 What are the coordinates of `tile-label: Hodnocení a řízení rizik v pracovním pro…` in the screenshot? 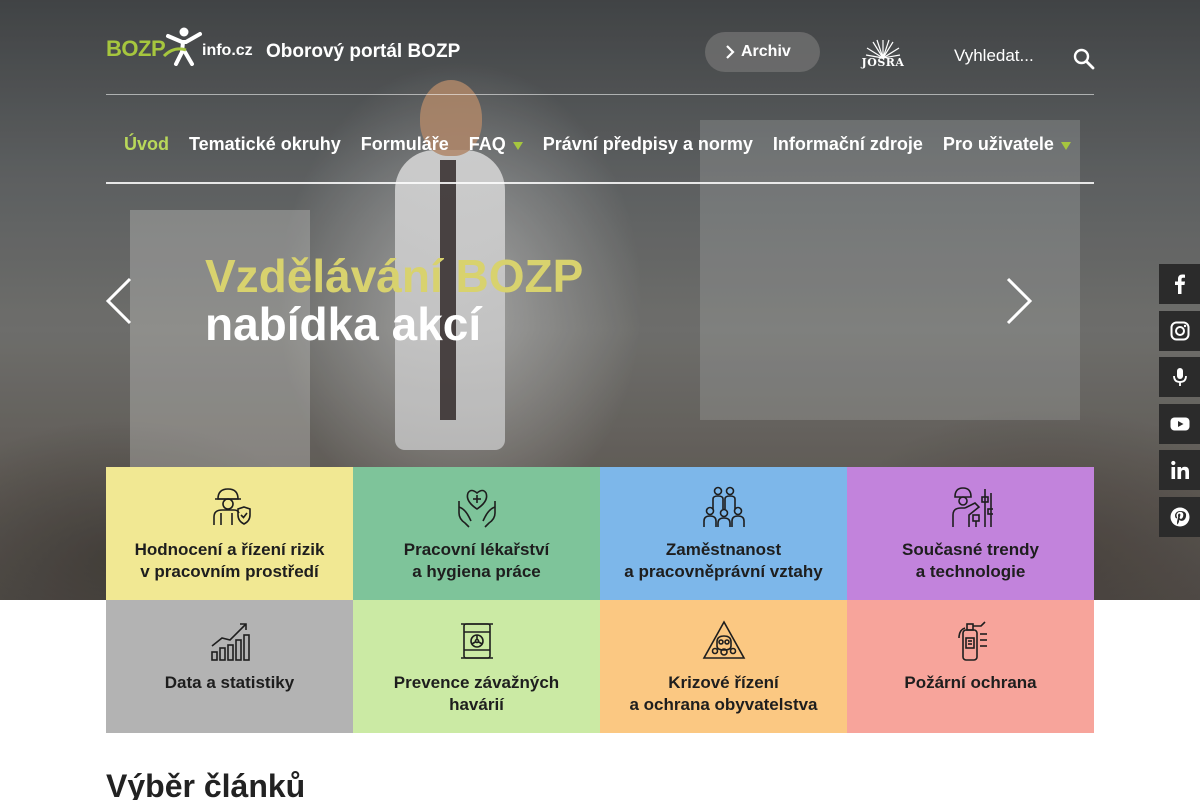 It's located at (229, 560).